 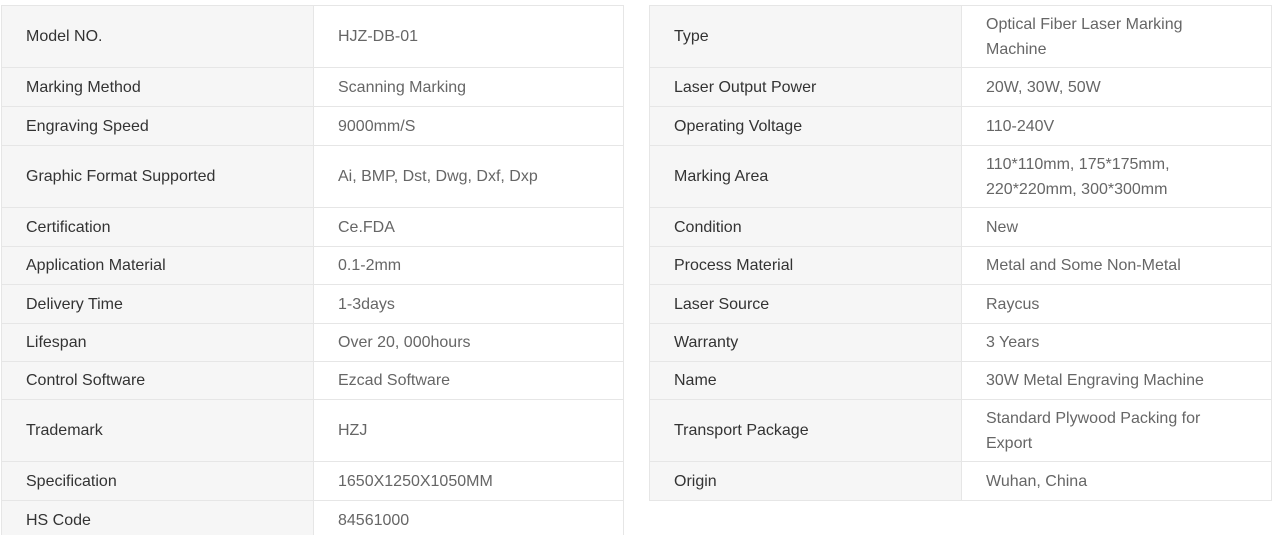 I want to click on spec-label: Marking Area, so click(x=805, y=176).